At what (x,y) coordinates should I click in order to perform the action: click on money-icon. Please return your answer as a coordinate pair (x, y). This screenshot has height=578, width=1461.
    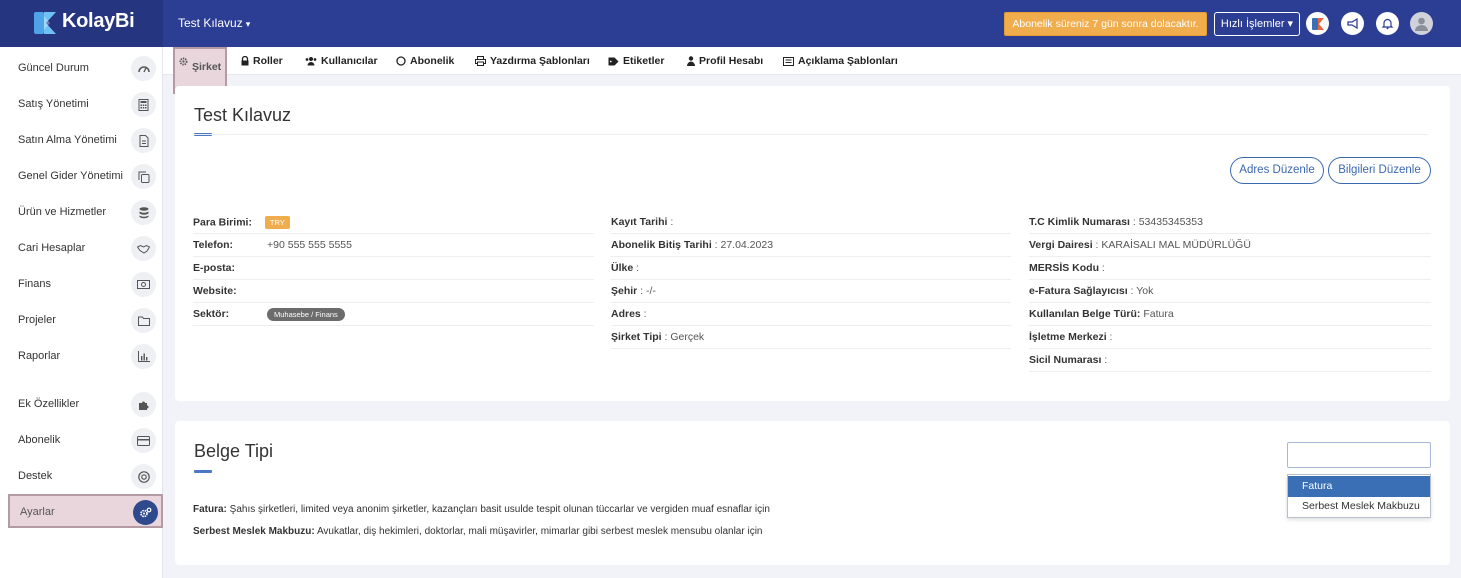
    Looking at the image, I should click on (143, 284).